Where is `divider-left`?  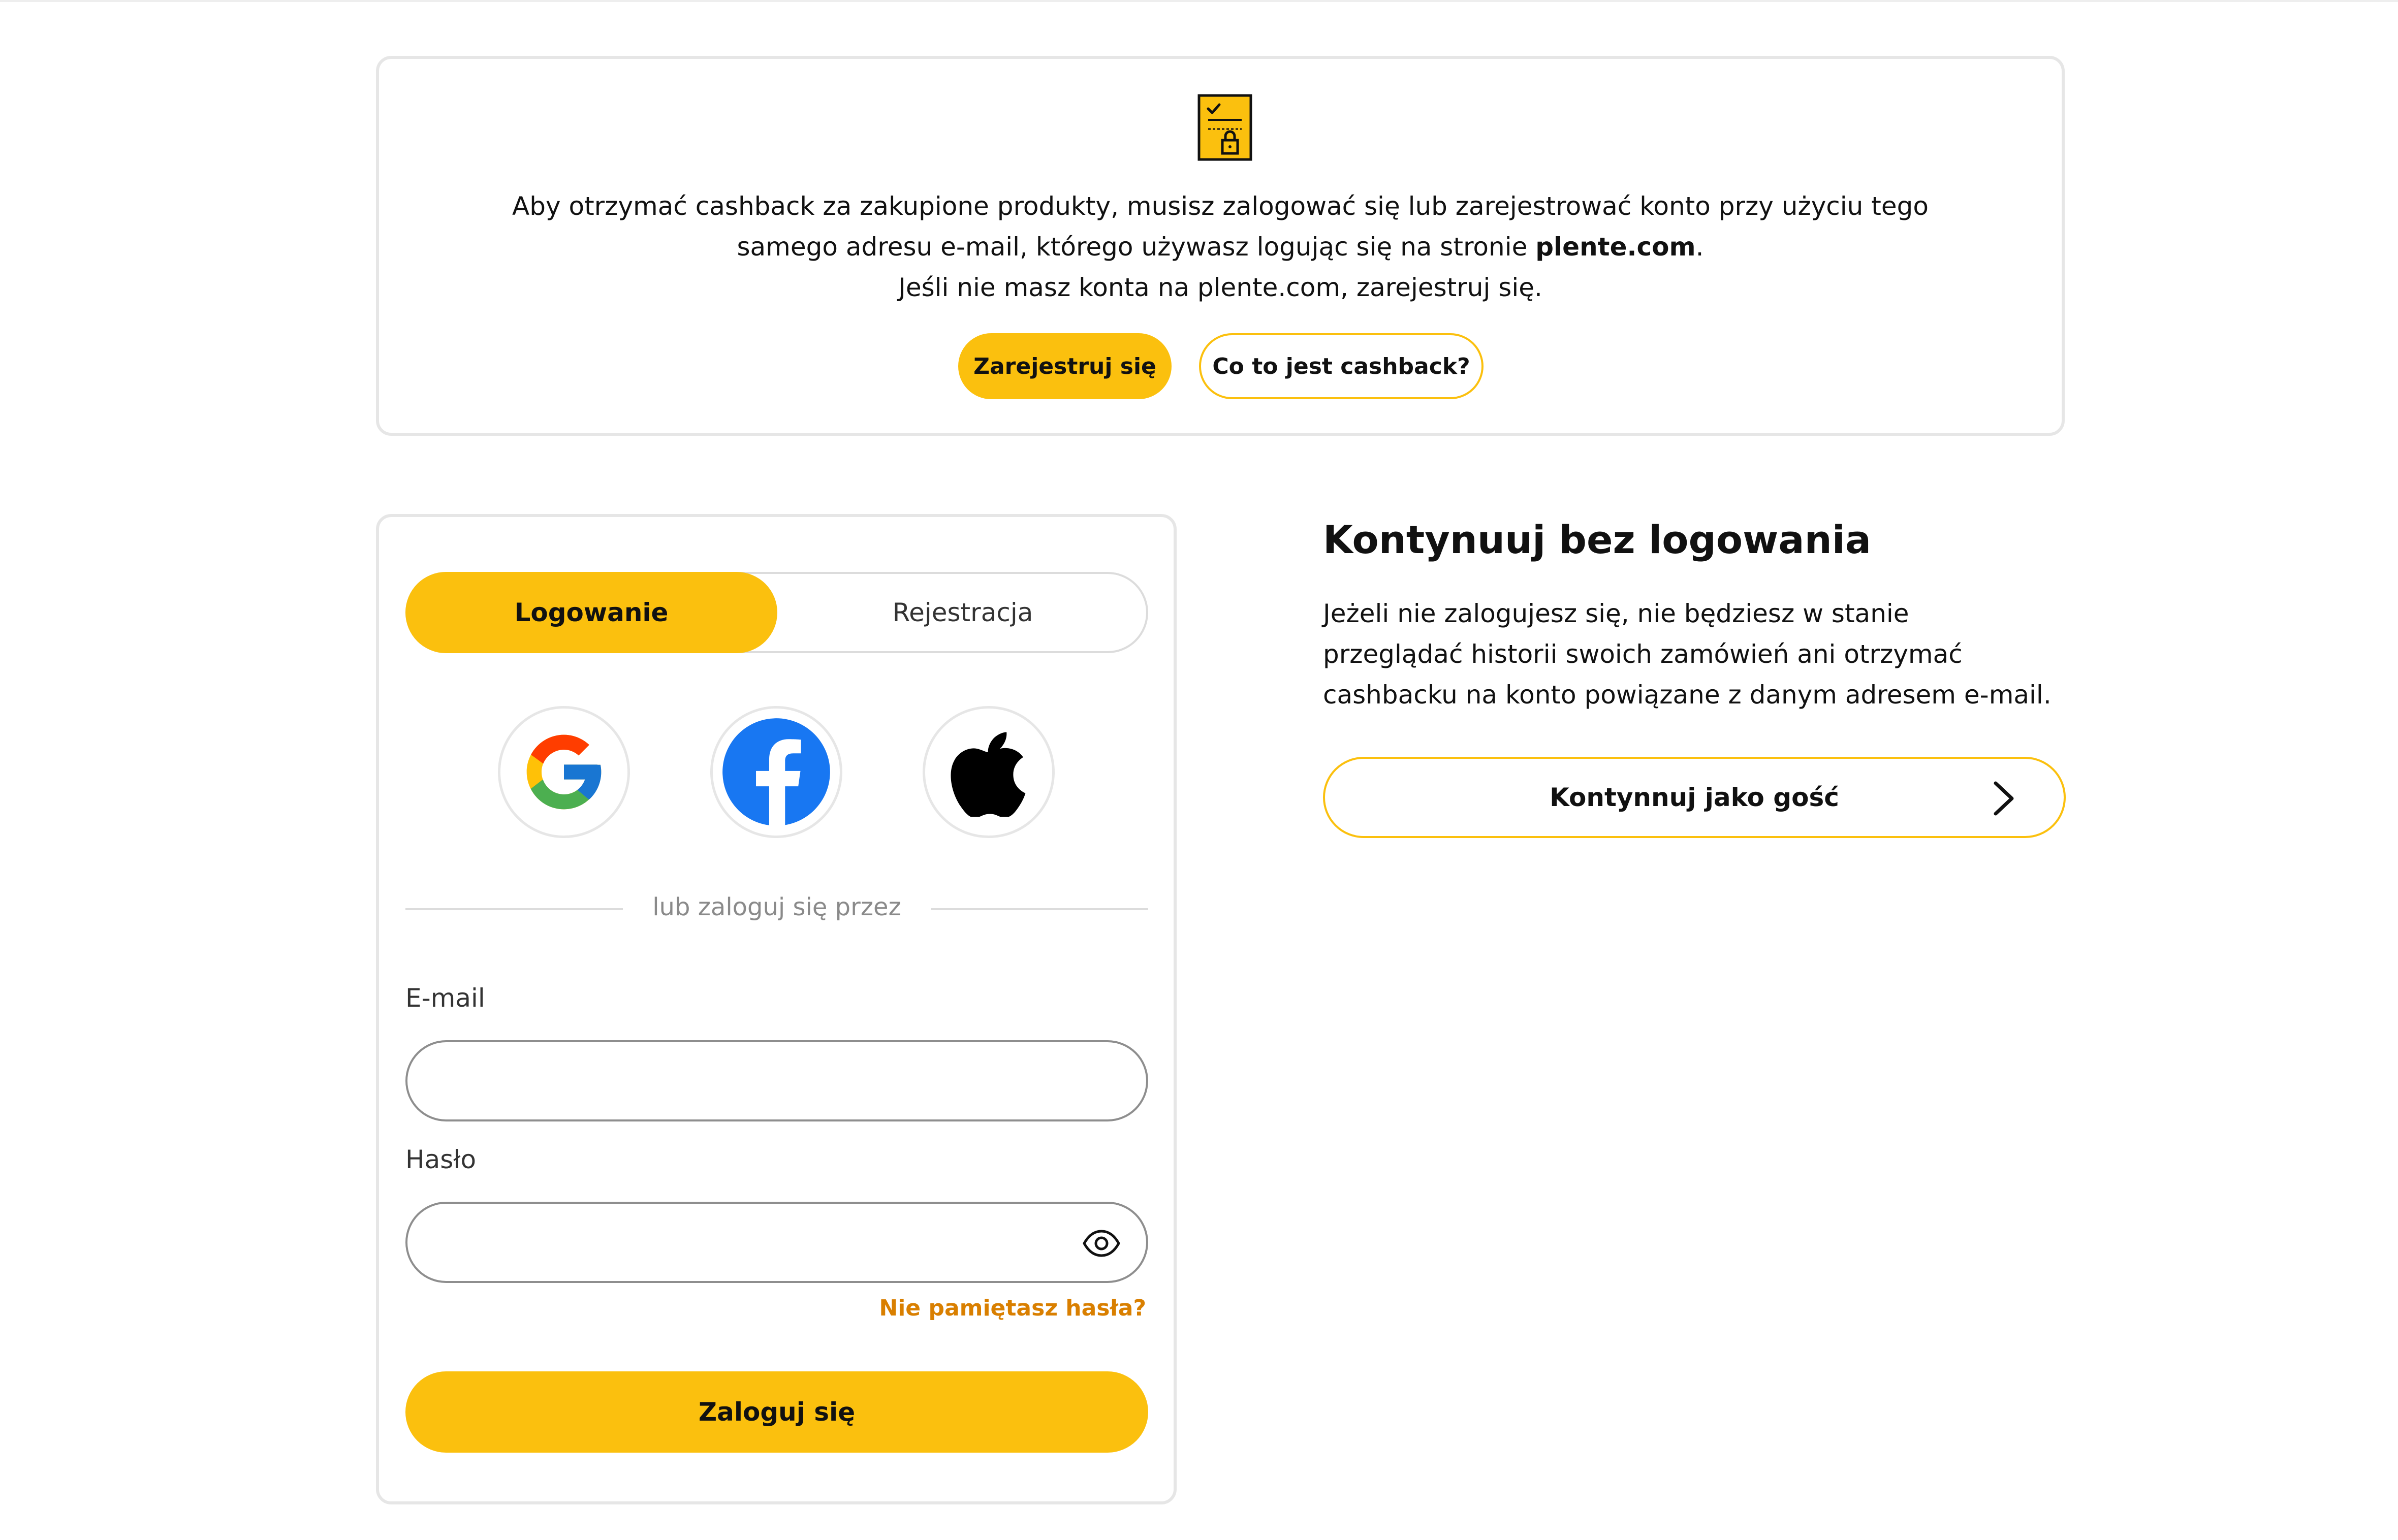 divider-left is located at coordinates (514, 909).